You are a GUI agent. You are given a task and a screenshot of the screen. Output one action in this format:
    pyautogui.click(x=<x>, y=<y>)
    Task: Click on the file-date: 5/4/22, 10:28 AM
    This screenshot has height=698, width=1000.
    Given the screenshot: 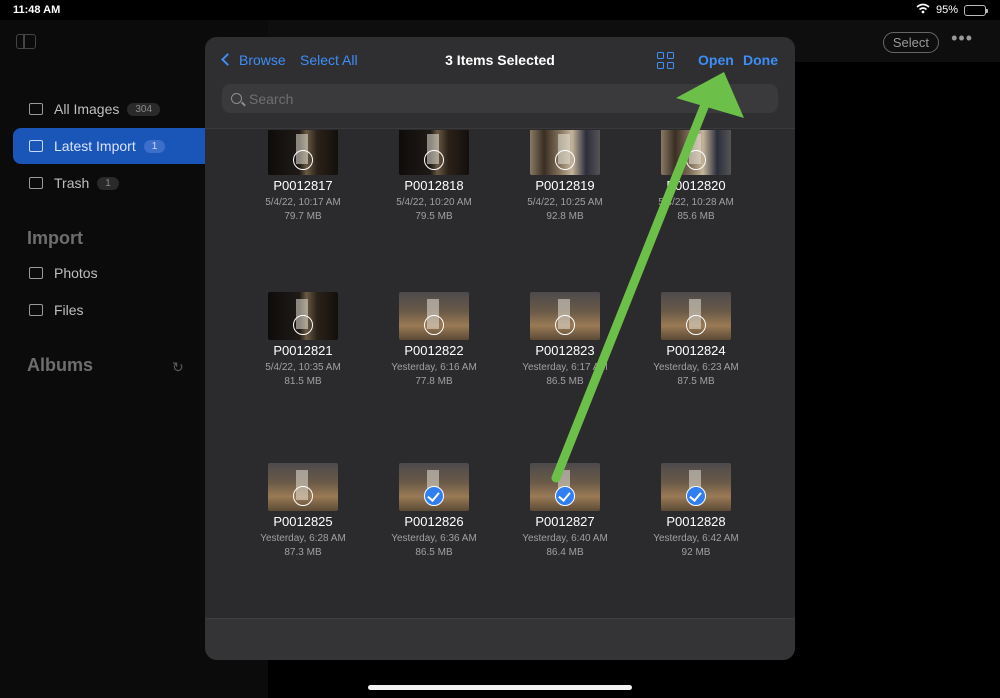 What is the action you would take?
    pyautogui.click(x=696, y=202)
    